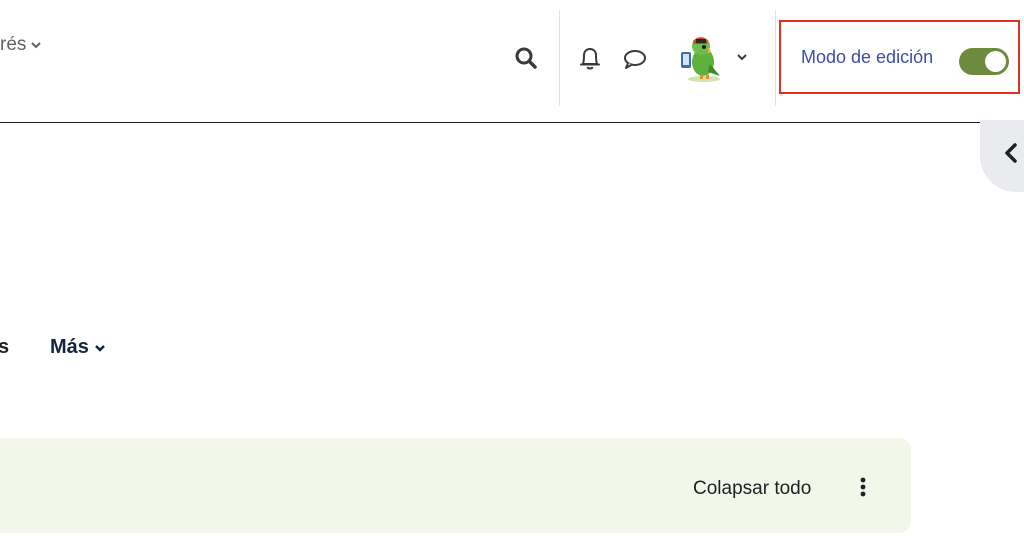 The width and height of the screenshot is (1024, 557). Describe the element at coordinates (867, 57) in the screenshot. I see `edit-mode-label: Modo de edición` at that location.